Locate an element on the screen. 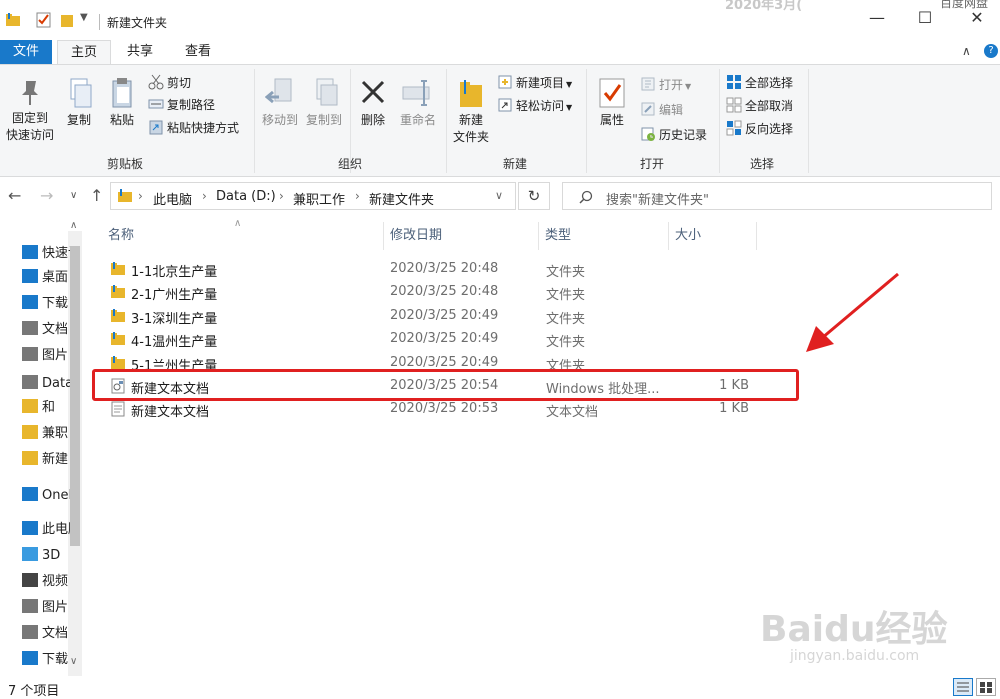 The image size is (1000, 699). invert-selection-button: 反向选择 is located at coordinates (759, 129).